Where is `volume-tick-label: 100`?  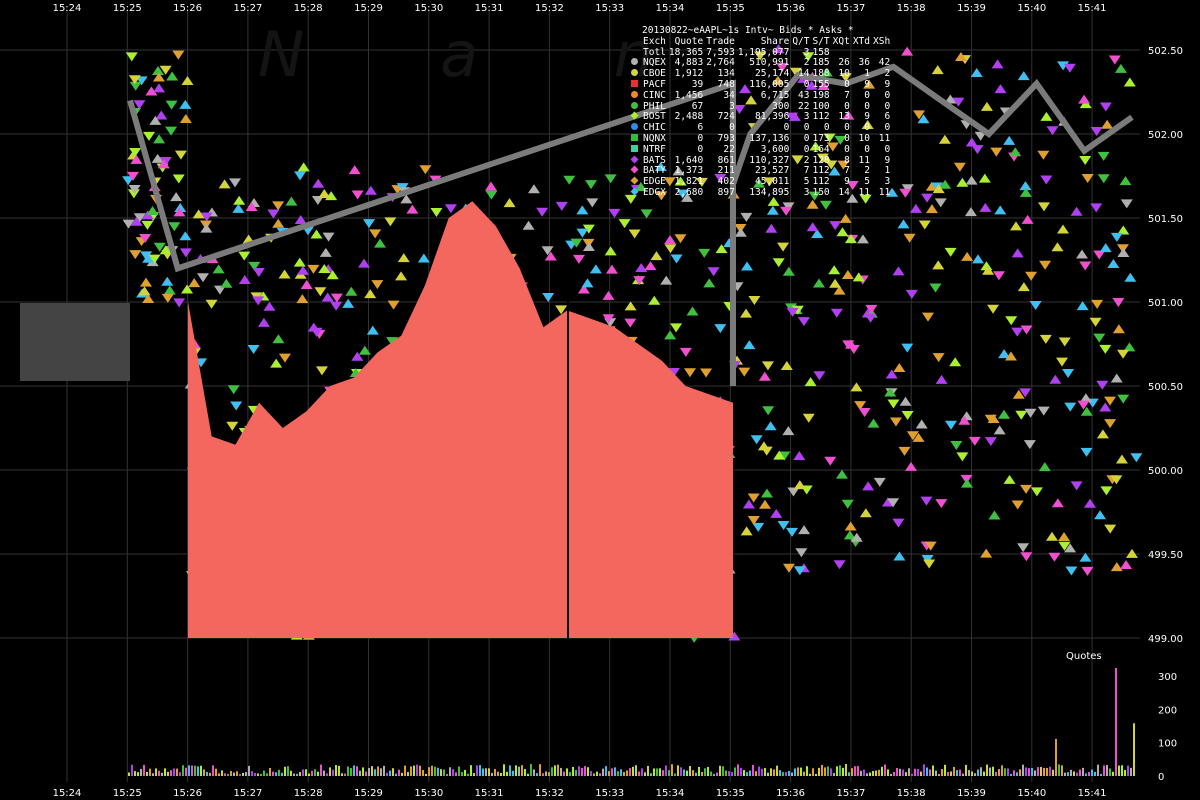 volume-tick-label: 100 is located at coordinates (1167, 744).